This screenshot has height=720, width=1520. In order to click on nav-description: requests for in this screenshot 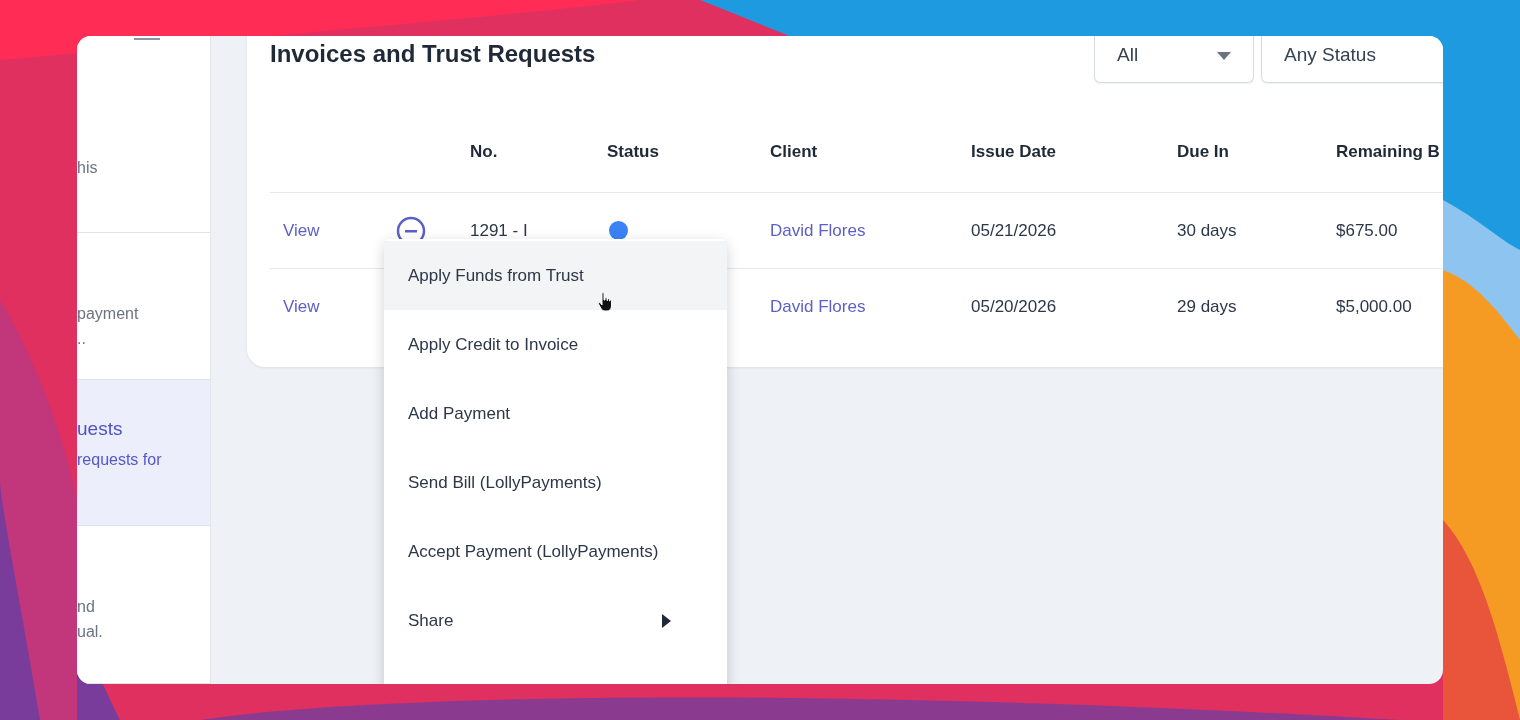, I will do `click(120, 459)`.